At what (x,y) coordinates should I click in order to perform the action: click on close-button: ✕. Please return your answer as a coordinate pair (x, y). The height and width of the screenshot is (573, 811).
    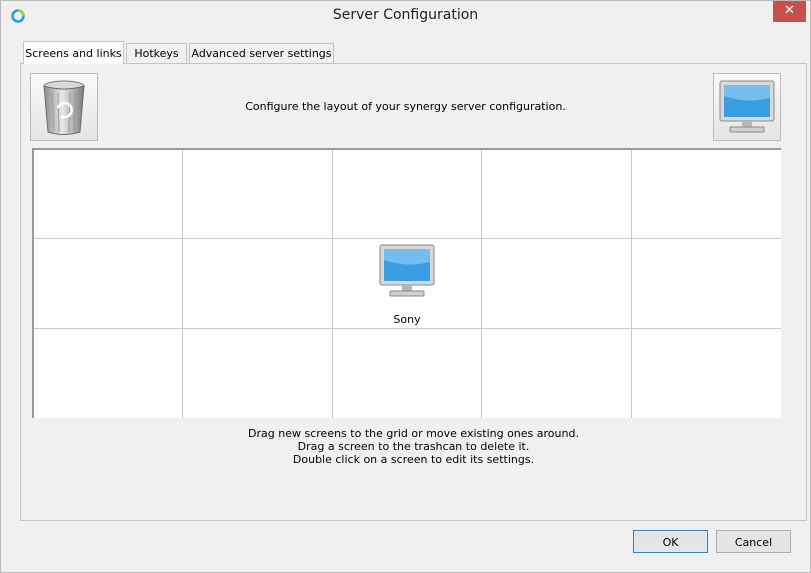
    Looking at the image, I should click on (789, 11).